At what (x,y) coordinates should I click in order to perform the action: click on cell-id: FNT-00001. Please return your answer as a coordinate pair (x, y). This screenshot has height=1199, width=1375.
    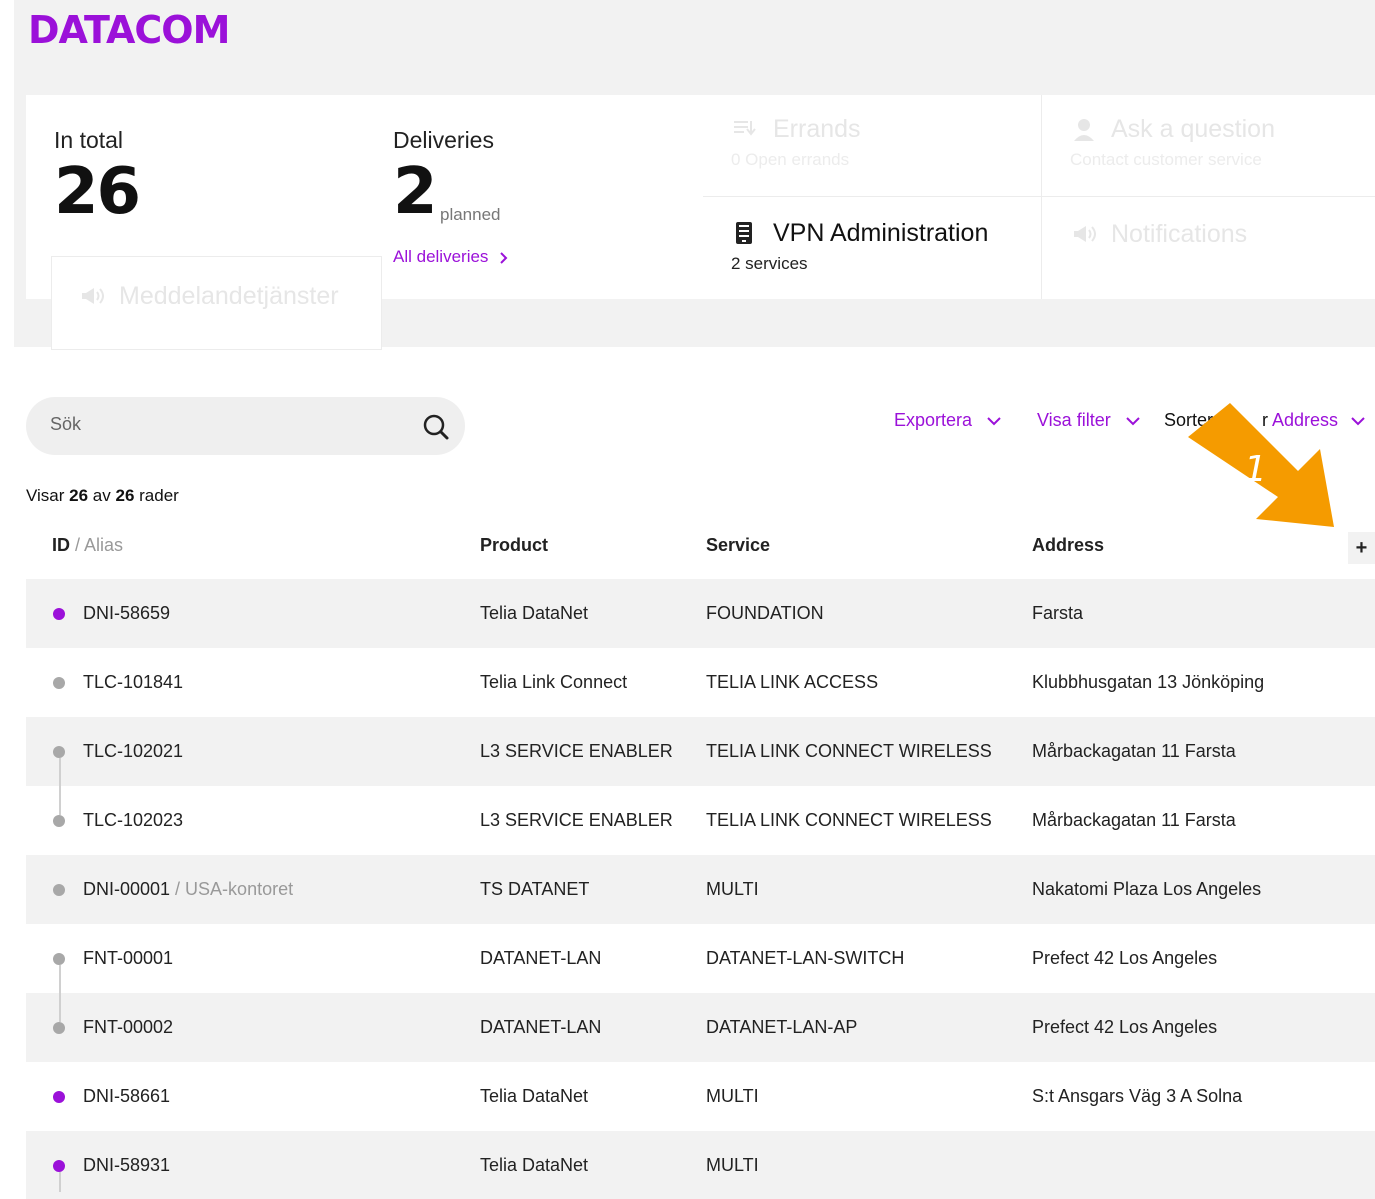
    Looking at the image, I should click on (128, 958).